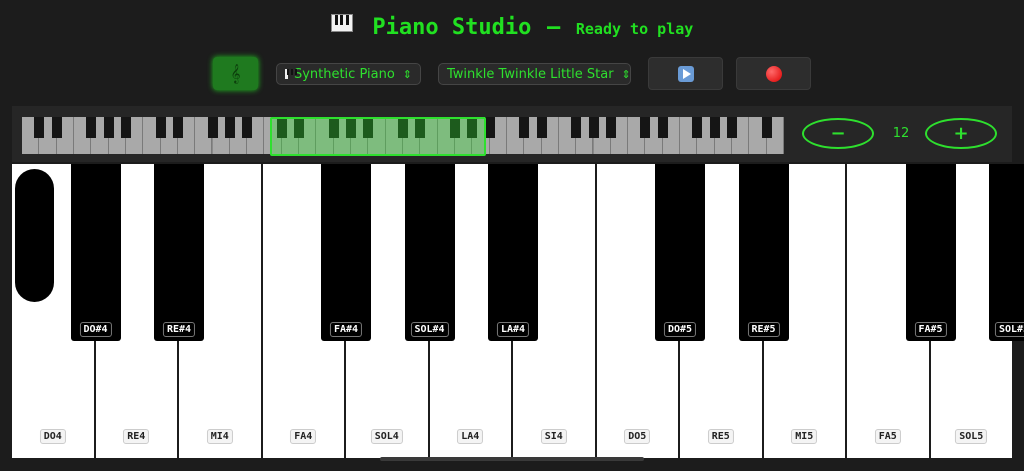 The width and height of the screenshot is (1024, 471). What do you see at coordinates (429, 329) in the screenshot?
I see `key-label: SOL#4` at bounding box center [429, 329].